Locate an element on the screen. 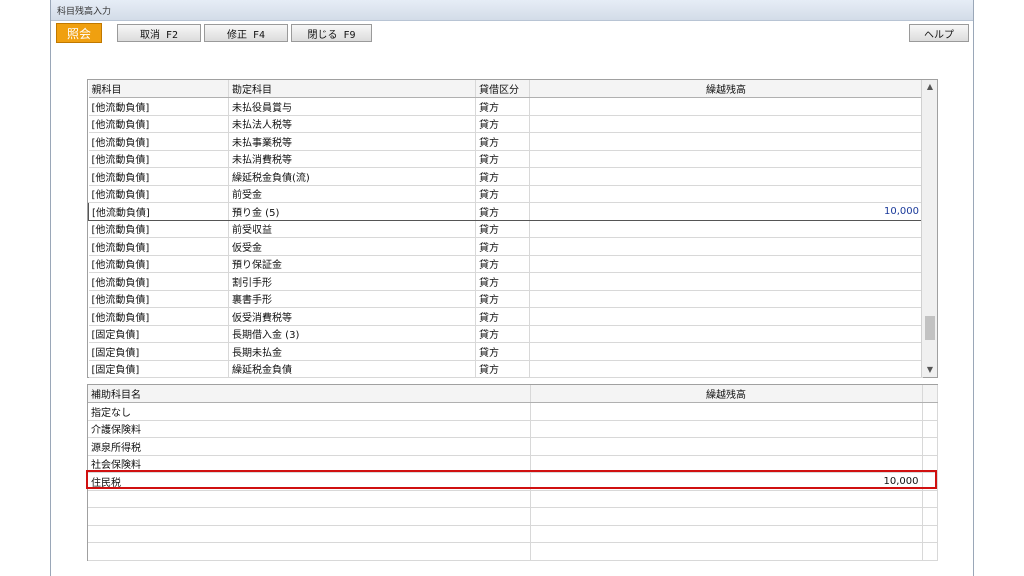 The width and height of the screenshot is (1024, 576). account-row: [他流動負債] 前受金 貸方 is located at coordinates (505, 194).